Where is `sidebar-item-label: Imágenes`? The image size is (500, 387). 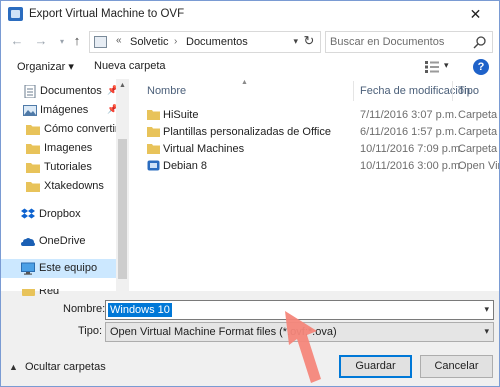 sidebar-item-label: Imágenes is located at coordinates (64, 110).